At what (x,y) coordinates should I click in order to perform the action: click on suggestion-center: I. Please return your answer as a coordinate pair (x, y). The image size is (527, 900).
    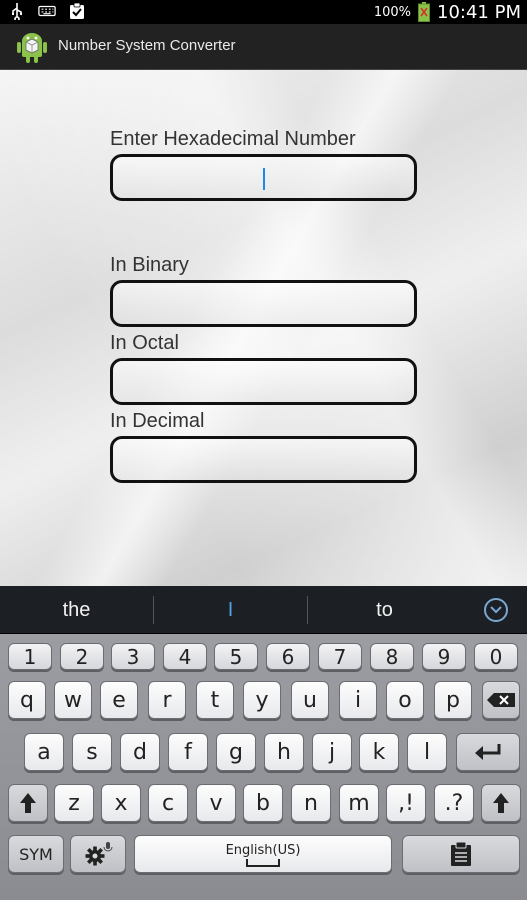
    Looking at the image, I should click on (230, 610).